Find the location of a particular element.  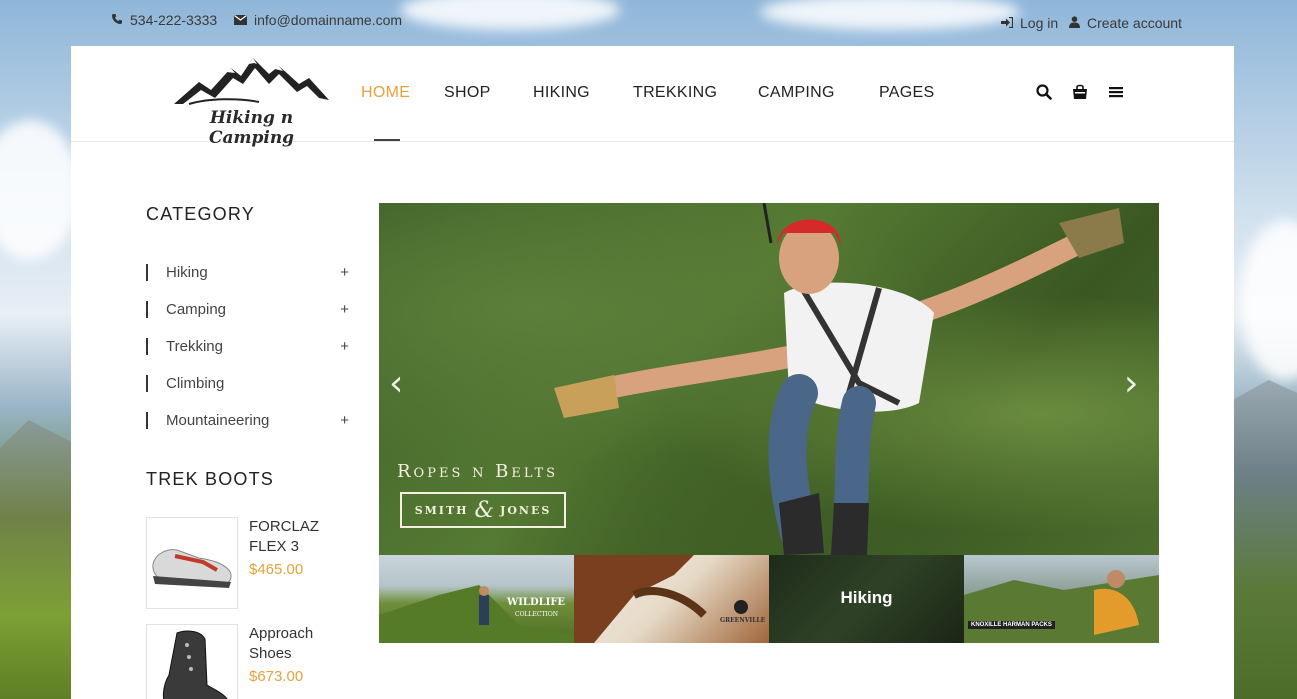

category-label: Climbing is located at coordinates (195, 383).